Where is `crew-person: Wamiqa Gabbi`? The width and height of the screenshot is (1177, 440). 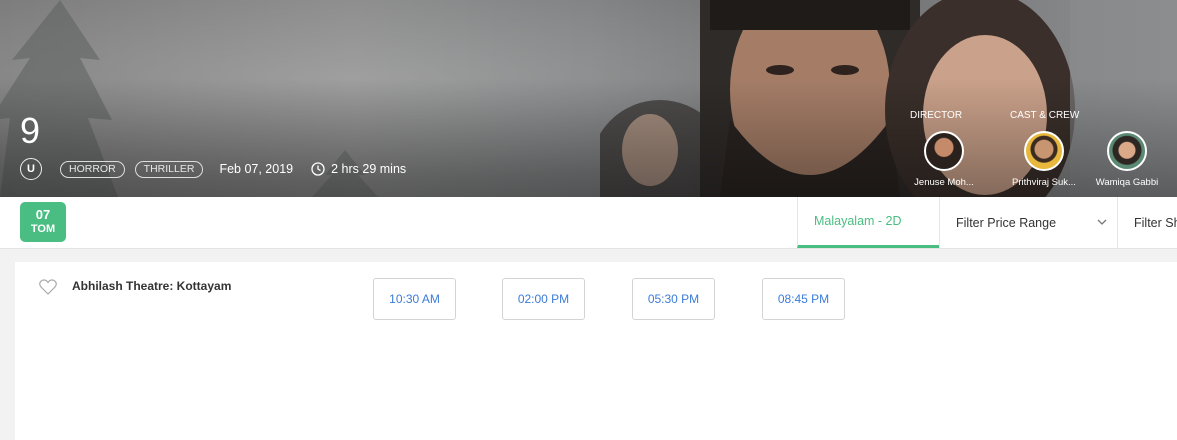 crew-person: Wamiqa Gabbi is located at coordinates (1127, 159).